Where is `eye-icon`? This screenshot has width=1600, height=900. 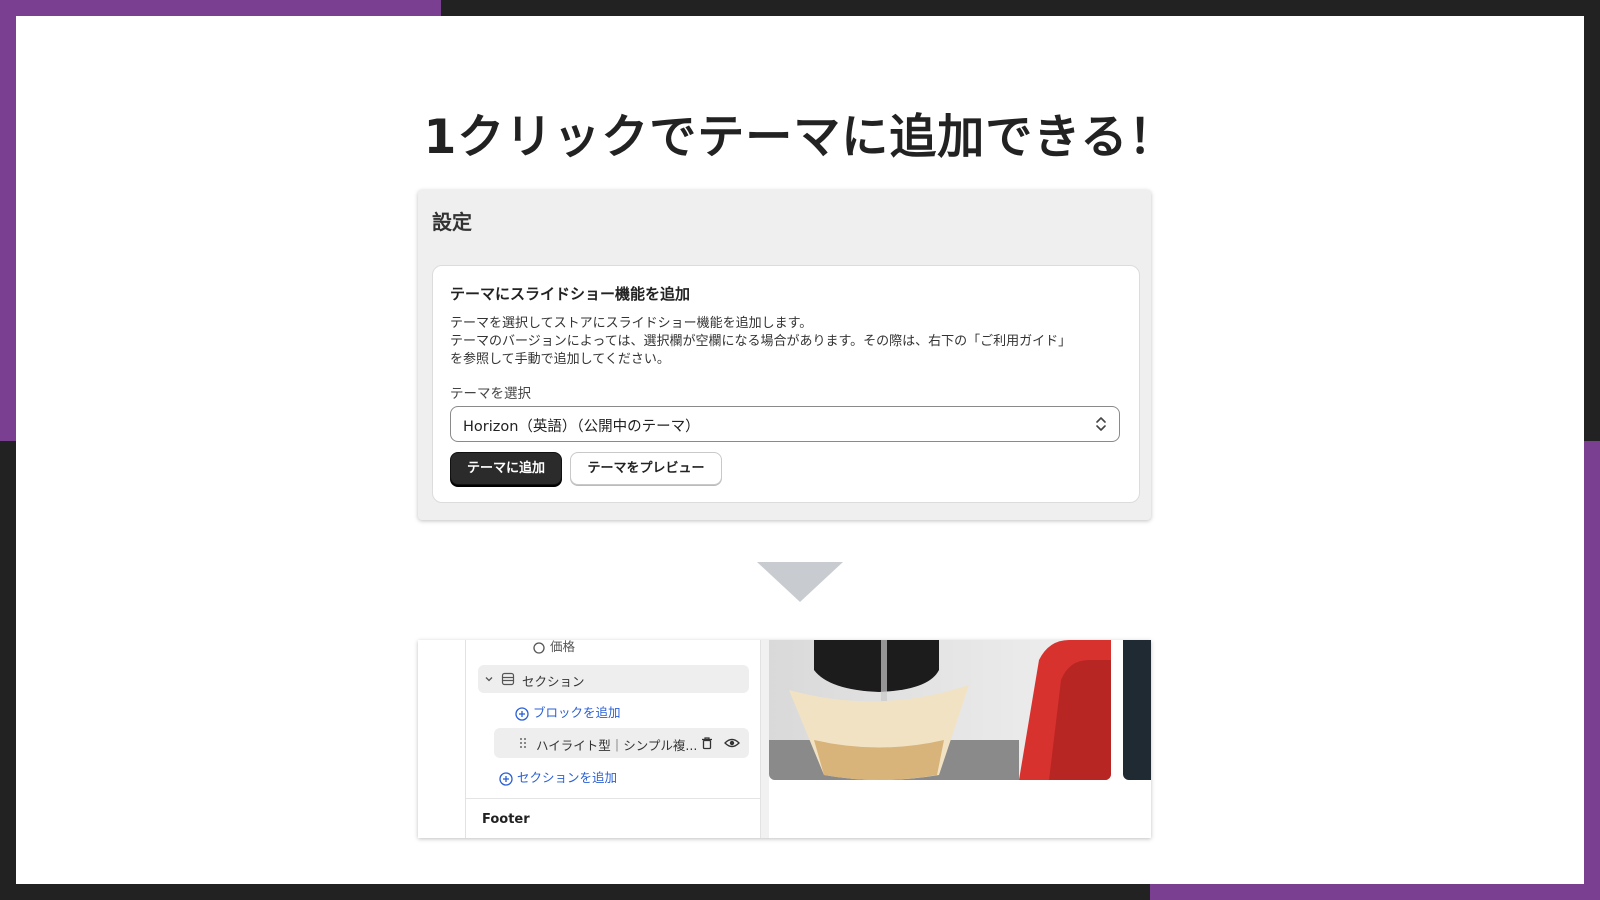 eye-icon is located at coordinates (732, 743).